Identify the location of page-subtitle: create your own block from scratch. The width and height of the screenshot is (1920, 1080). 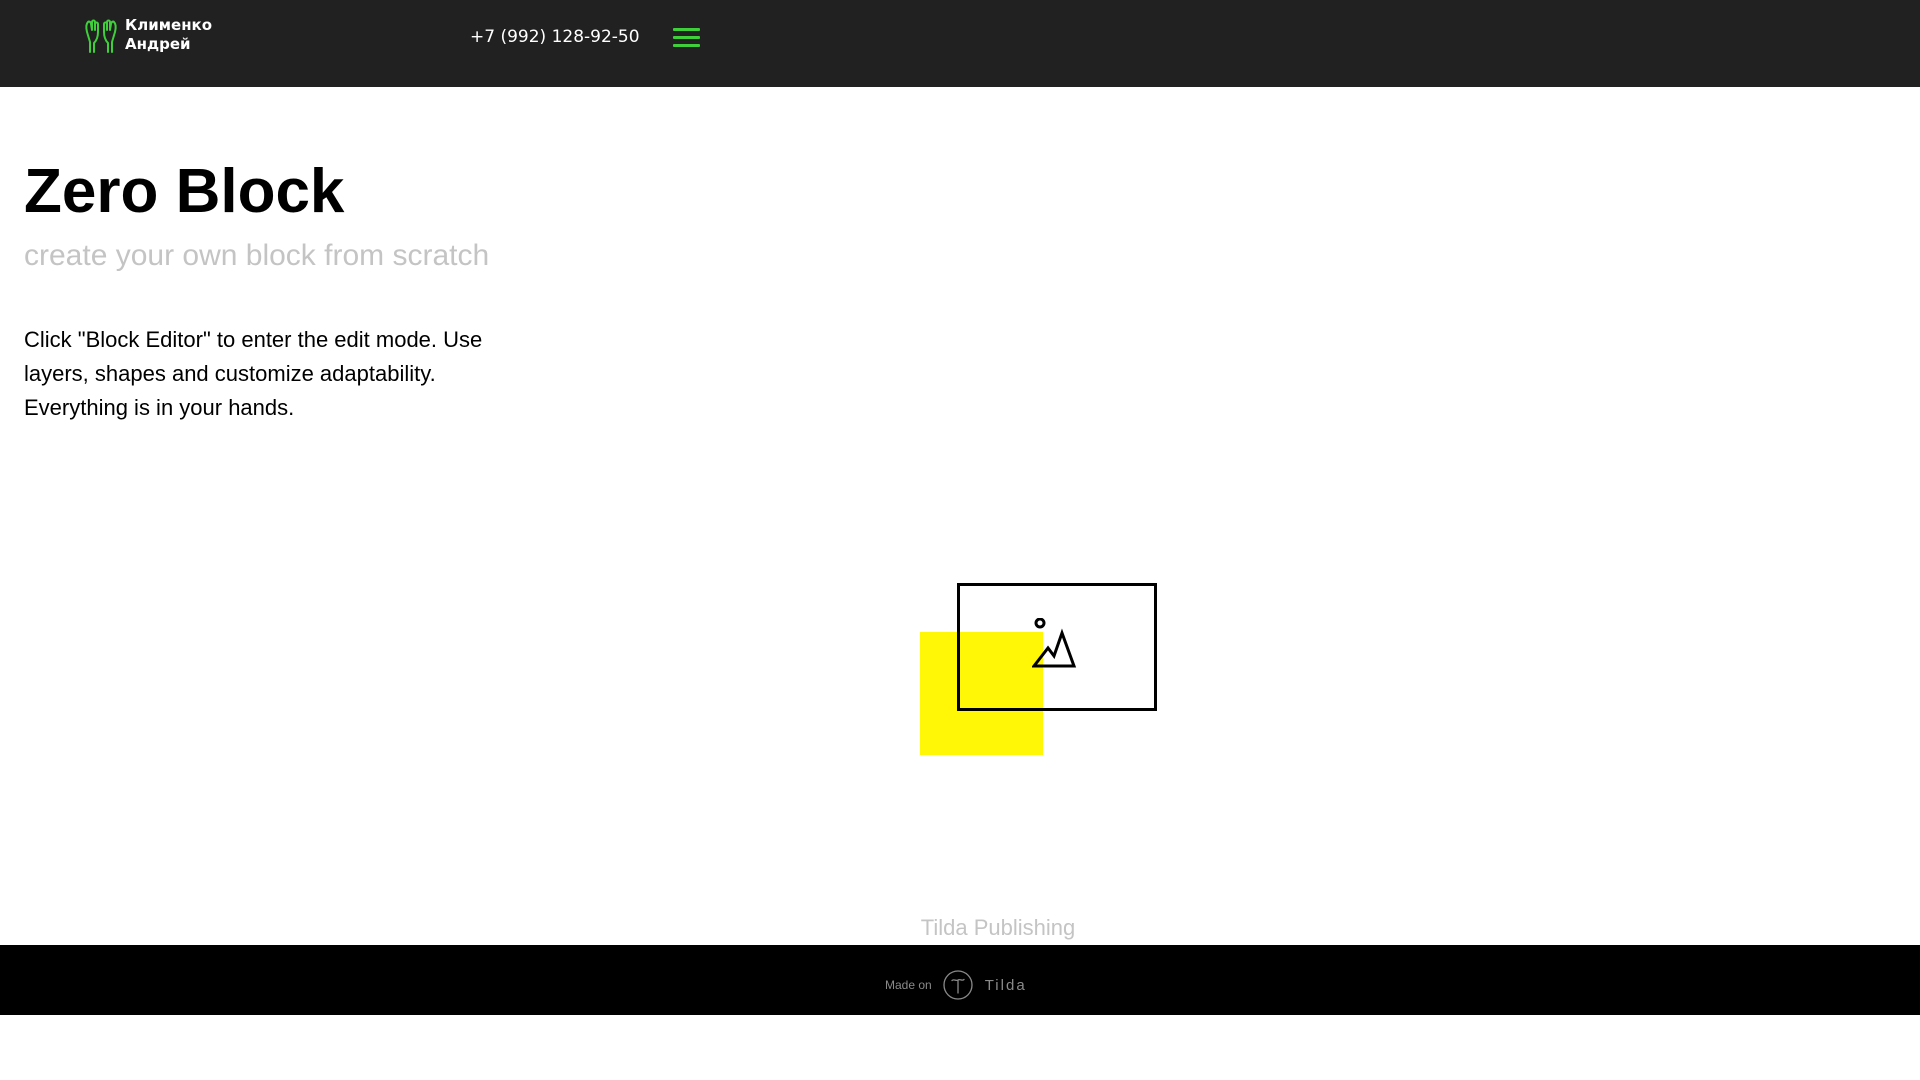
(257, 255).